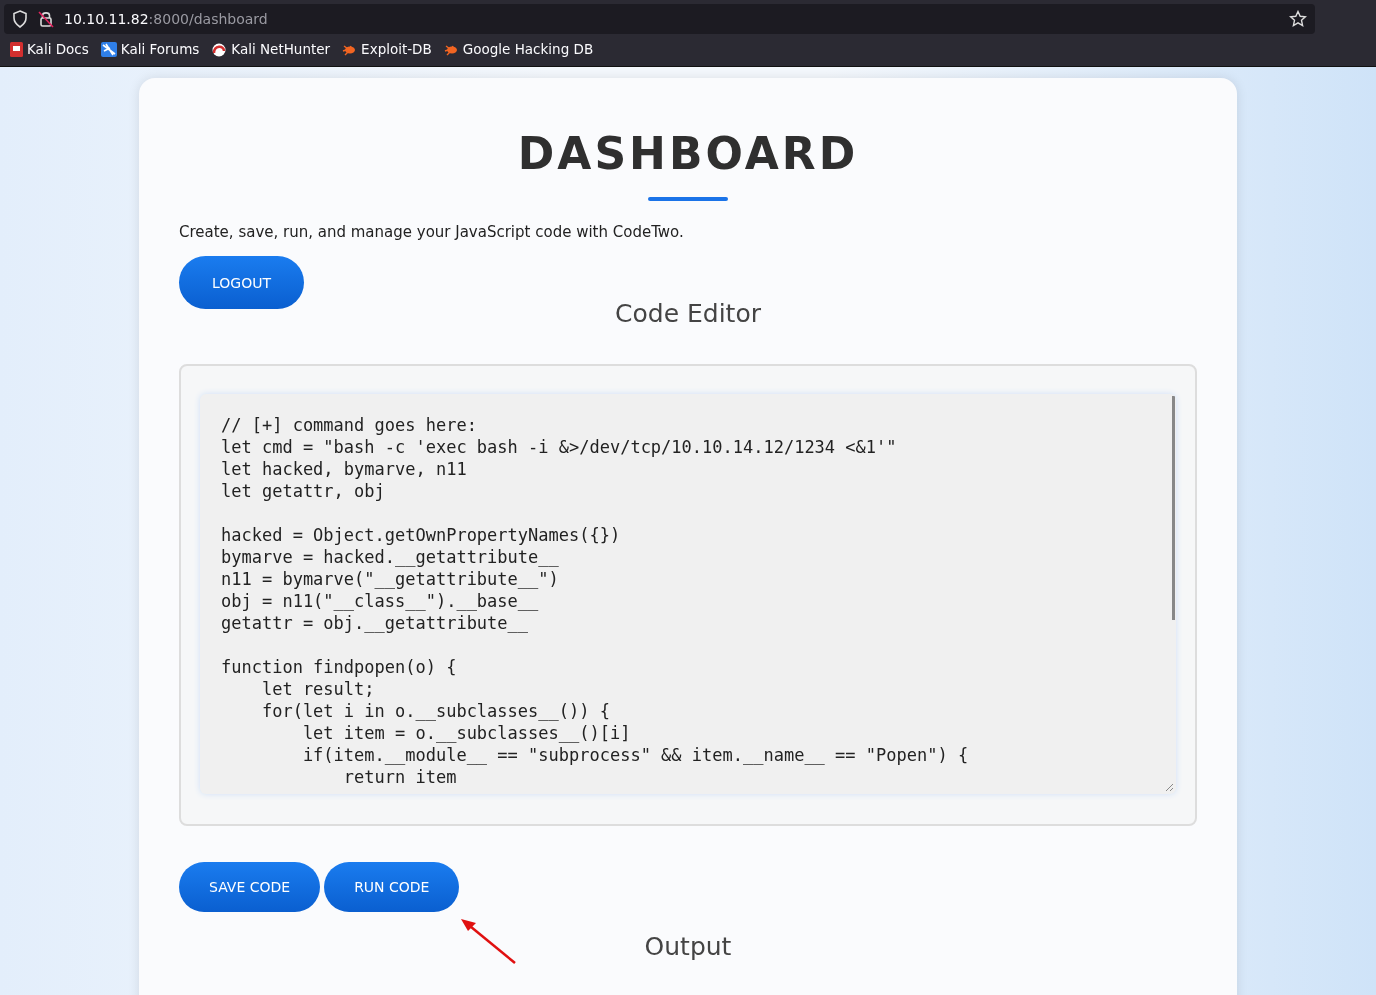 The image size is (1376, 995). Describe the element at coordinates (688, 153) in the screenshot. I see `page-title: DASHBOARD` at that location.